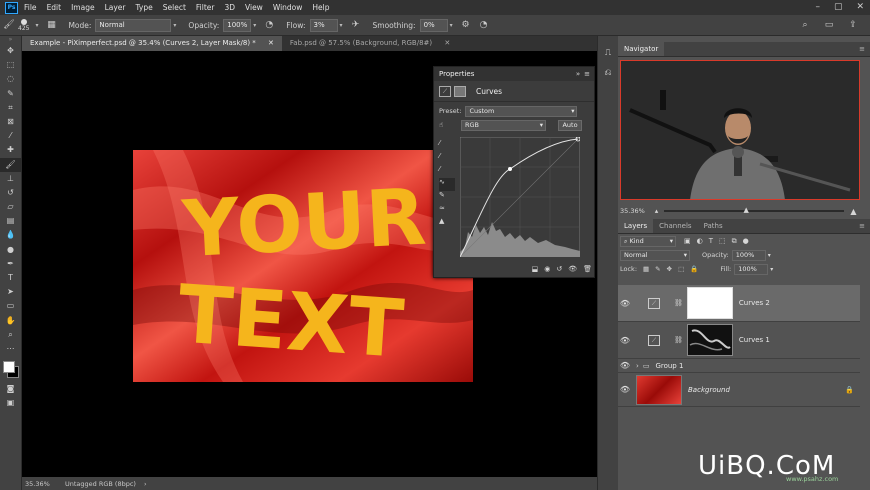 This screenshot has height=490, width=870. What do you see at coordinates (853, 25) in the screenshot?
I see `share-icon: ⇪` at bounding box center [853, 25].